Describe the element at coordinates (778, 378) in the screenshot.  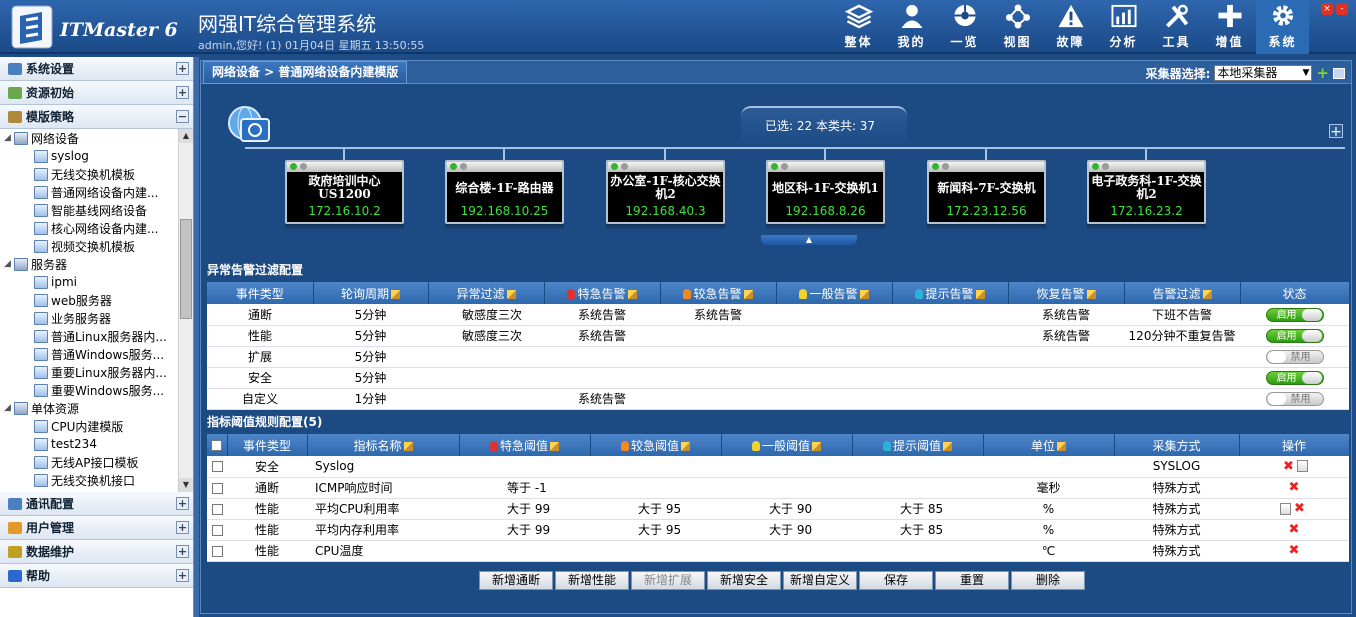
I see `table-row: 安全 5分钟 启用` at that location.